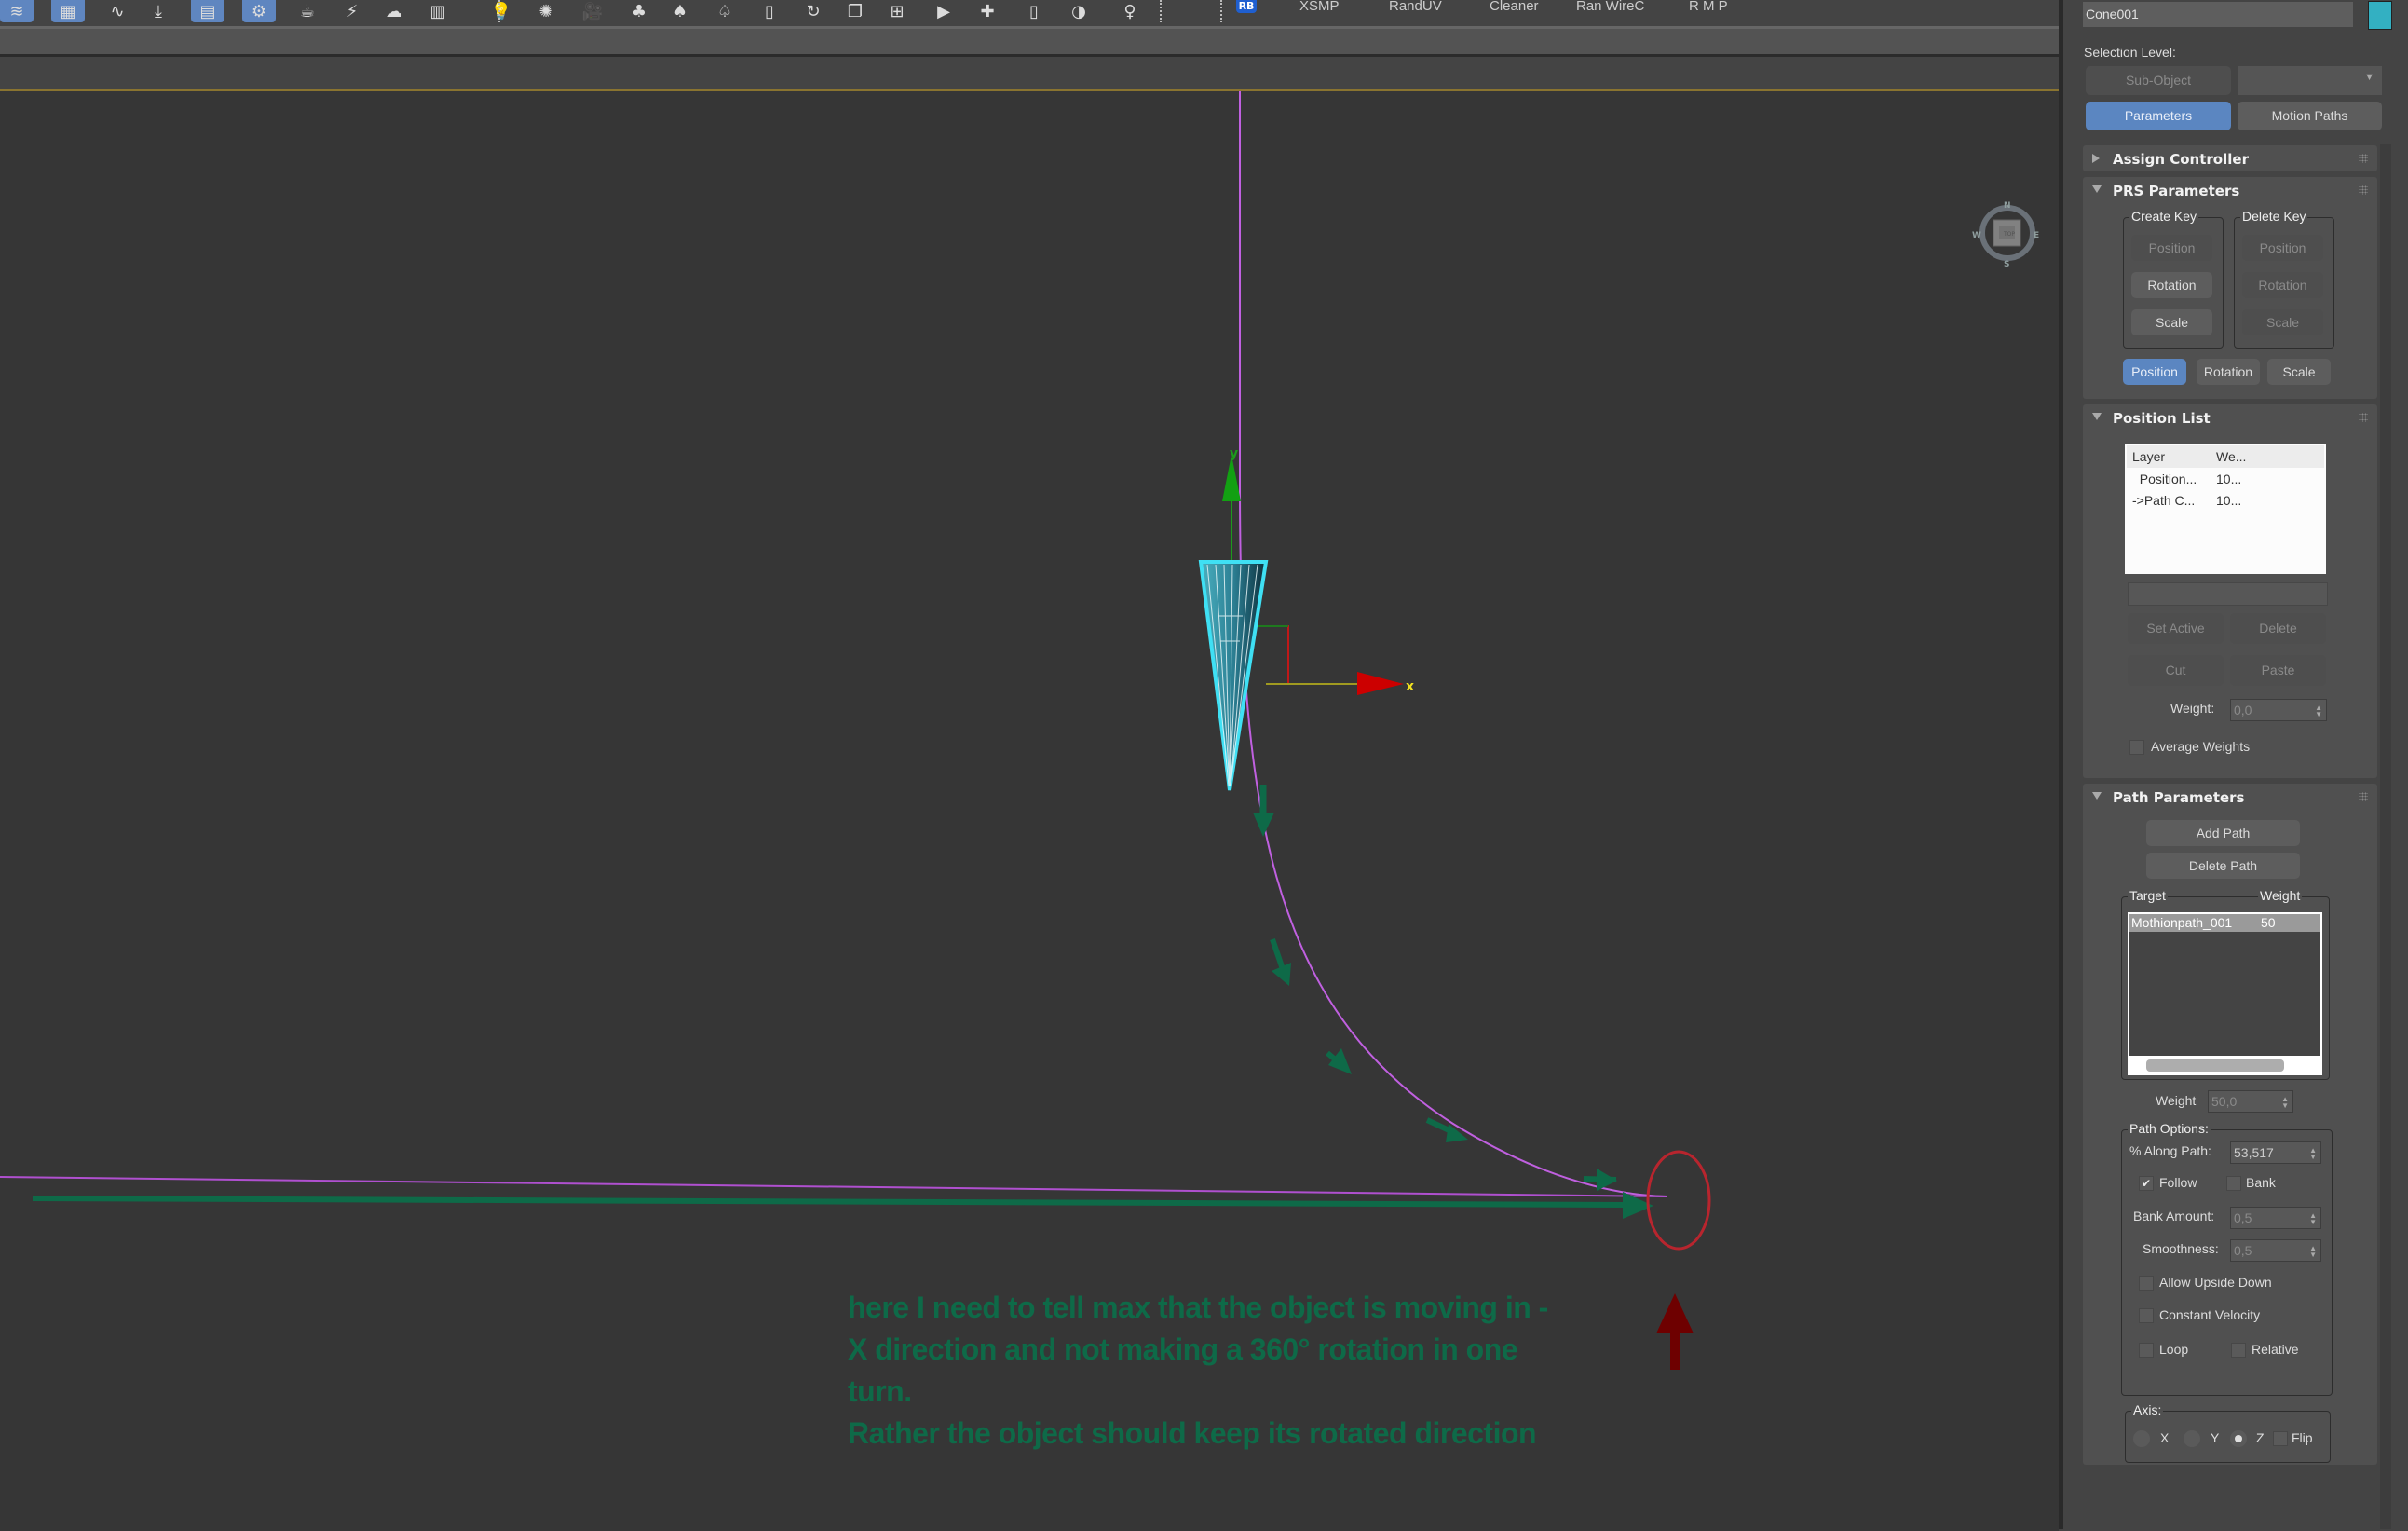 This screenshot has height=1531, width=2408. Describe the element at coordinates (2215, 1065) in the screenshot. I see `horizontal-scrollbar` at that location.